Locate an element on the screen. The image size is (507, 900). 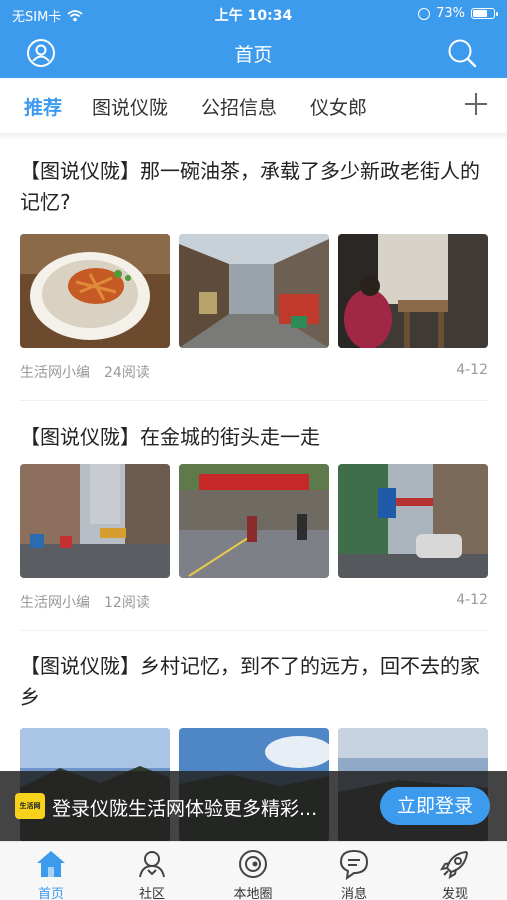
app-logo: 生活网 is located at coordinates (30, 806).